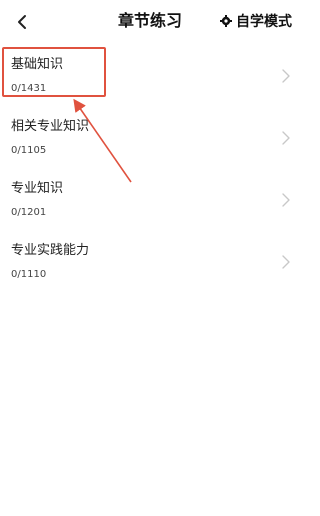  Describe the element at coordinates (226, 21) in the screenshot. I see `gear-icon` at that location.